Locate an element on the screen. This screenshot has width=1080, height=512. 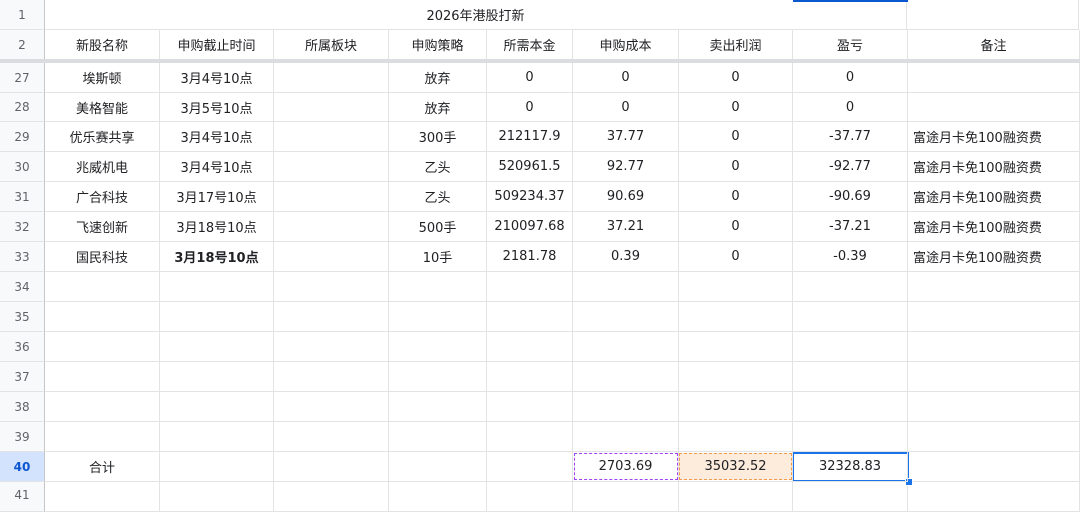
cell-cost: 0.39 is located at coordinates (626, 257).